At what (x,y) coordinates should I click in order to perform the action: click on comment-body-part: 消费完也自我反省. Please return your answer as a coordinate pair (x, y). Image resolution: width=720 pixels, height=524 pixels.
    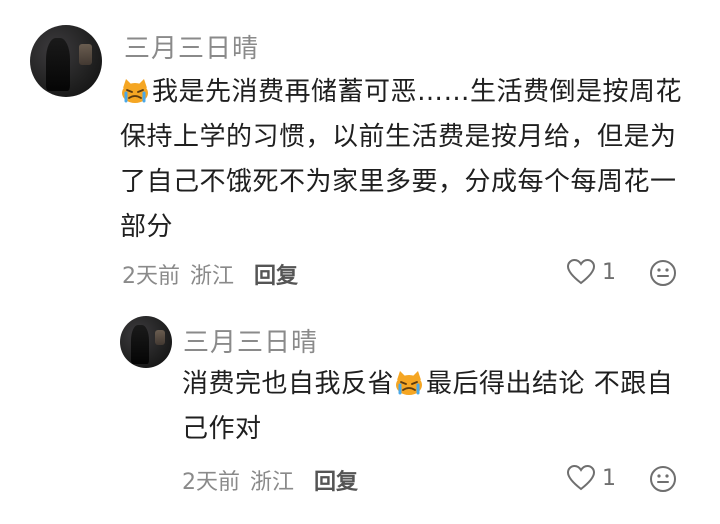
    Looking at the image, I should click on (288, 384).